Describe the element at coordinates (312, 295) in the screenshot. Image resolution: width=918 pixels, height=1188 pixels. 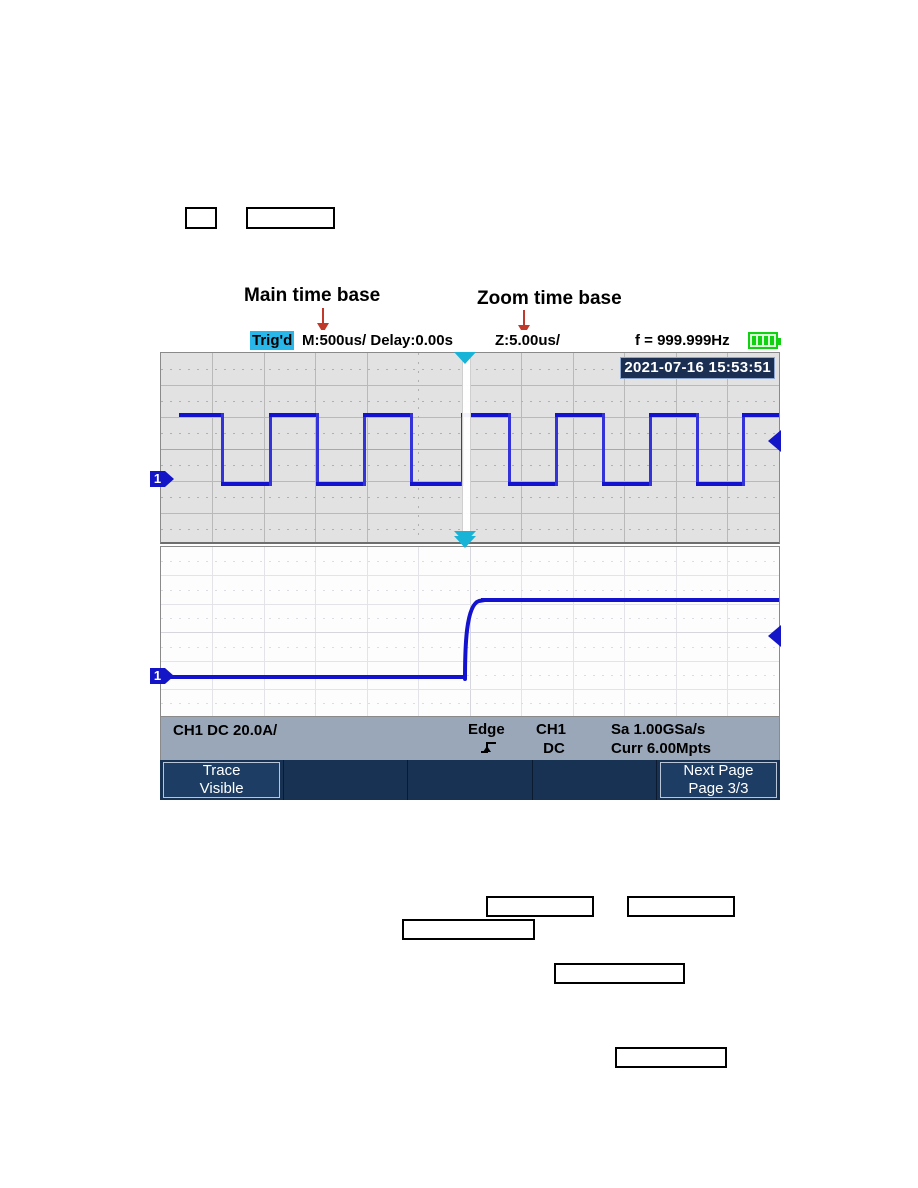
I see `callout-main-time-base: Main time base` at that location.